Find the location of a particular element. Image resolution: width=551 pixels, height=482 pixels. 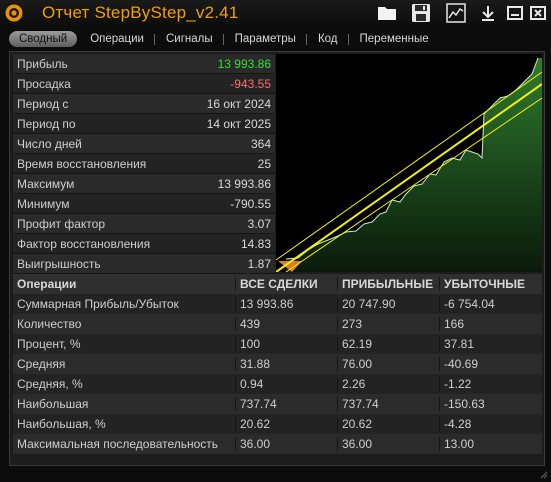

table-row: Наибольшая, % 20.62 20.62 -4.28 is located at coordinates (277, 424).